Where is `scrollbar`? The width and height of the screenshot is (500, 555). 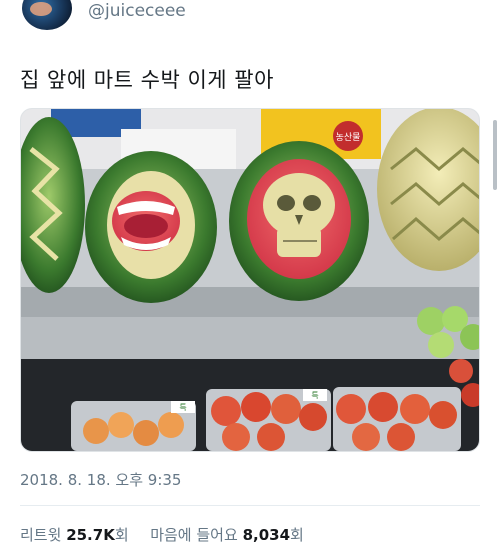 scrollbar is located at coordinates (495, 155).